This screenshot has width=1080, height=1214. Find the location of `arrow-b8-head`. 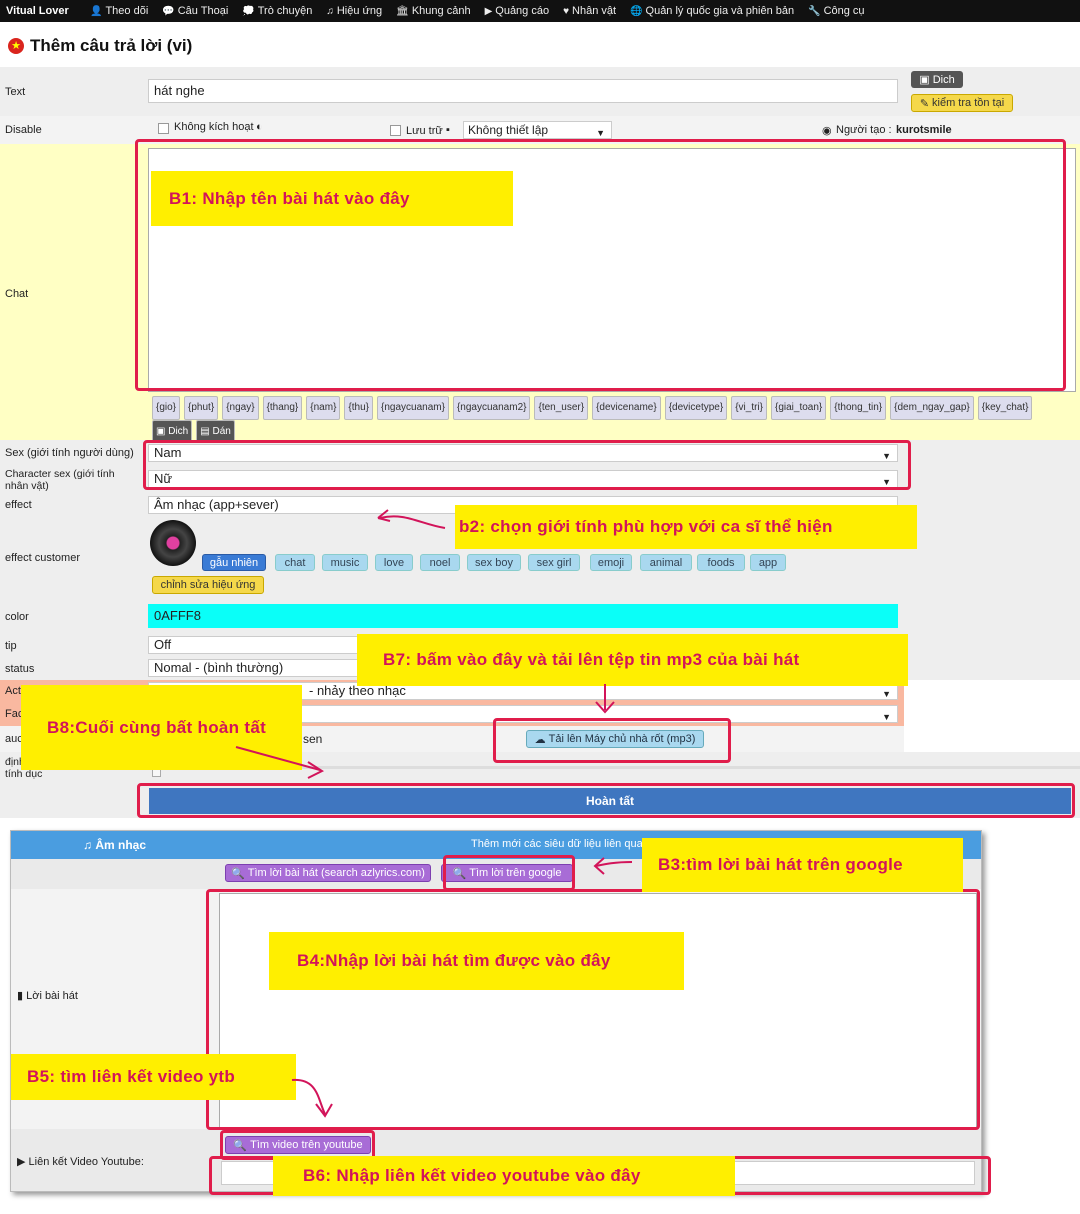

arrow-b8-head is located at coordinates (316, 770).